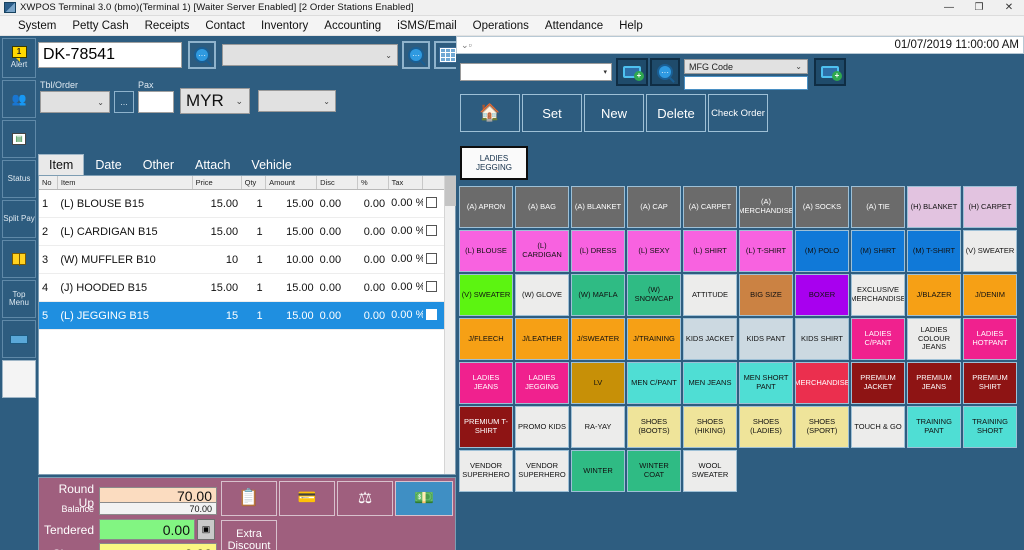  I want to click on product-search-combo: ▾, so click(536, 72).